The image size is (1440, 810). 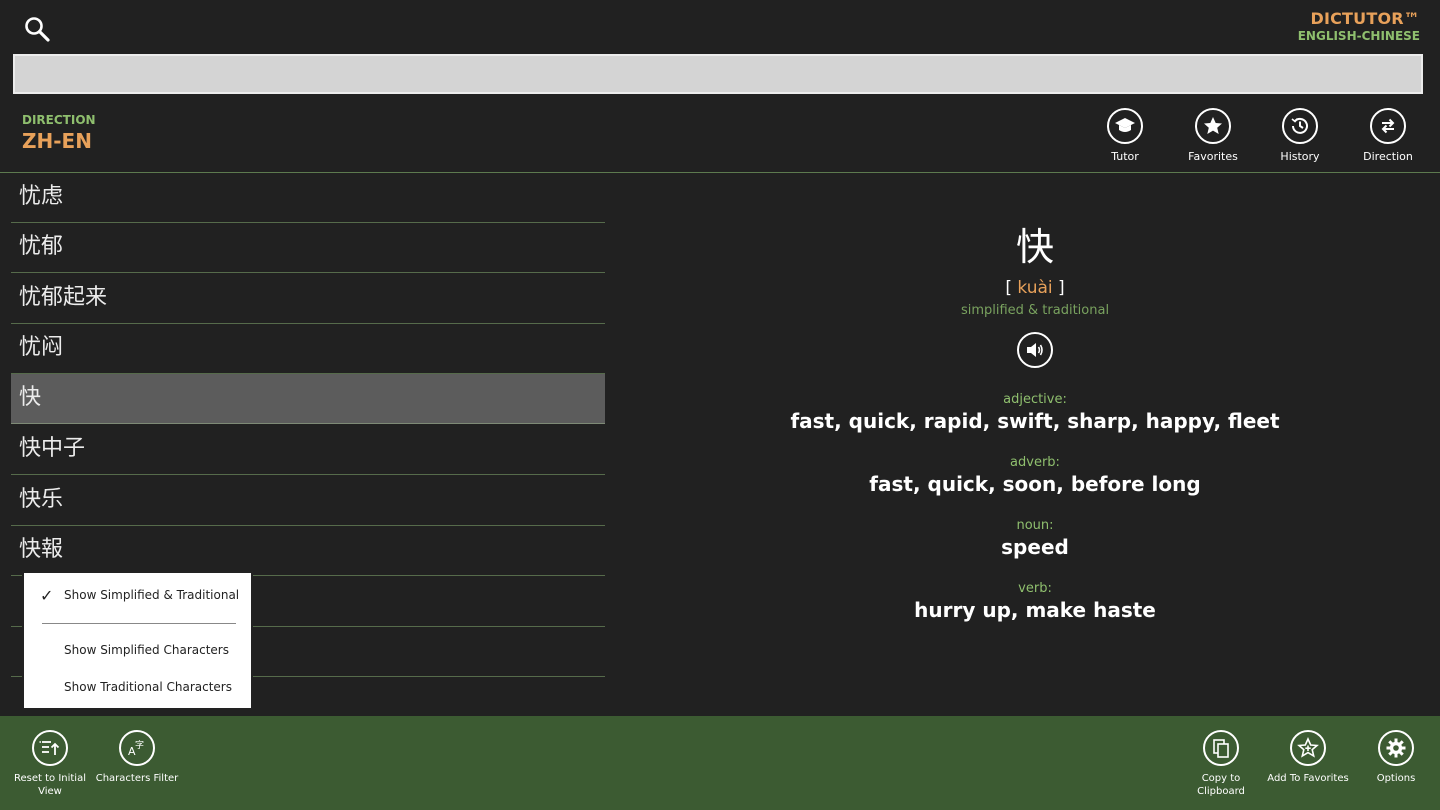 I want to click on characters-filter-button: A 字 Characters Filter, so click(x=137, y=757).